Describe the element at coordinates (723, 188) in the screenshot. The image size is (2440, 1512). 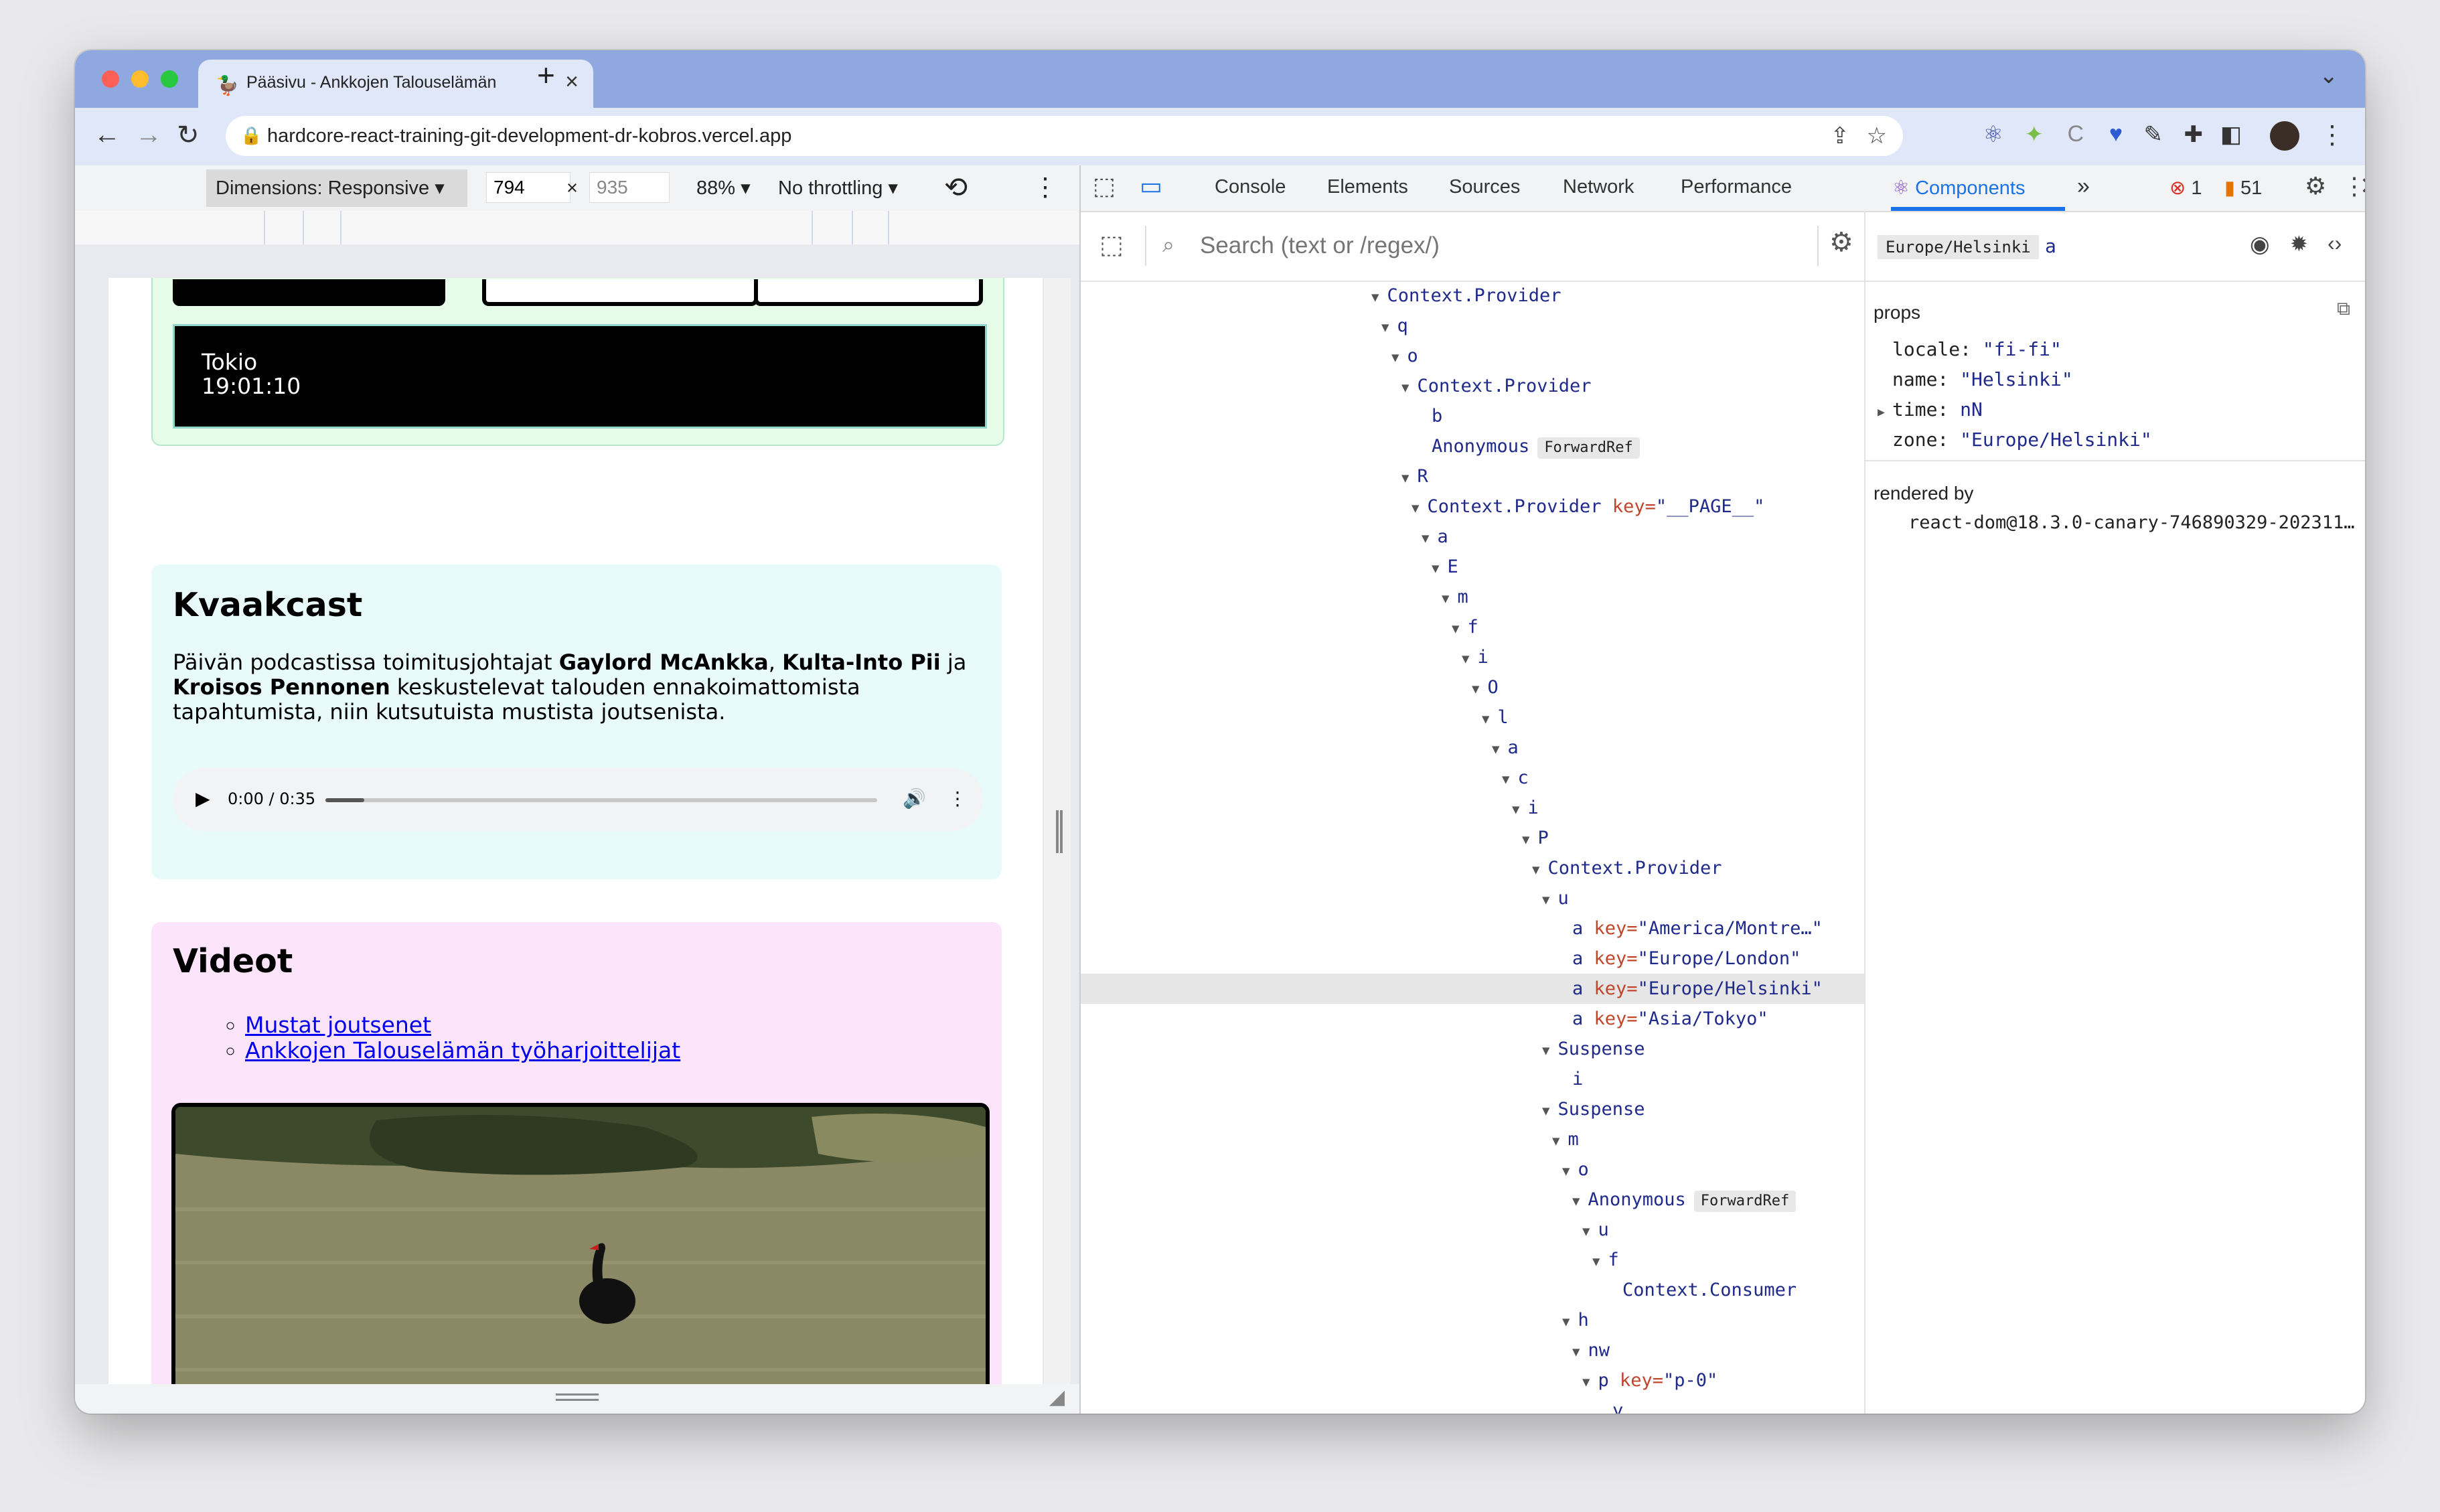
I see `zoom-select: 88% ▾` at that location.